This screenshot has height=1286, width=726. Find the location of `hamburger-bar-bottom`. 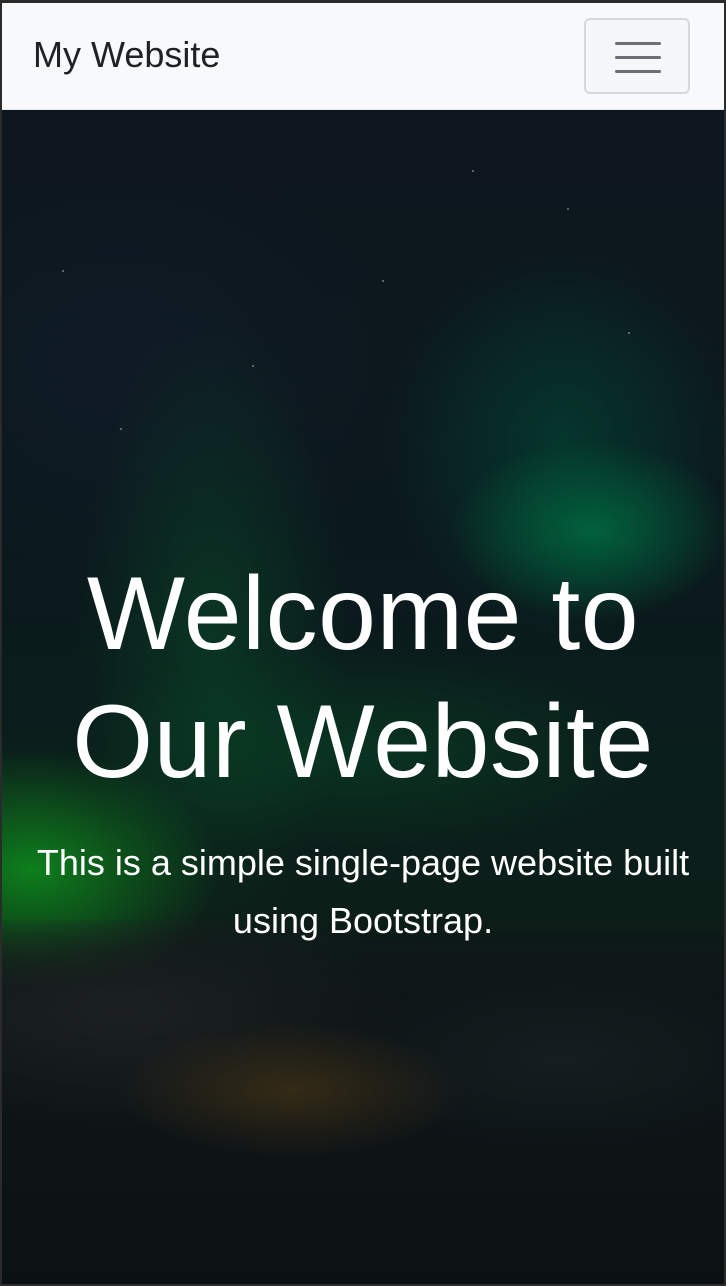

hamburger-bar-bottom is located at coordinates (638, 71).